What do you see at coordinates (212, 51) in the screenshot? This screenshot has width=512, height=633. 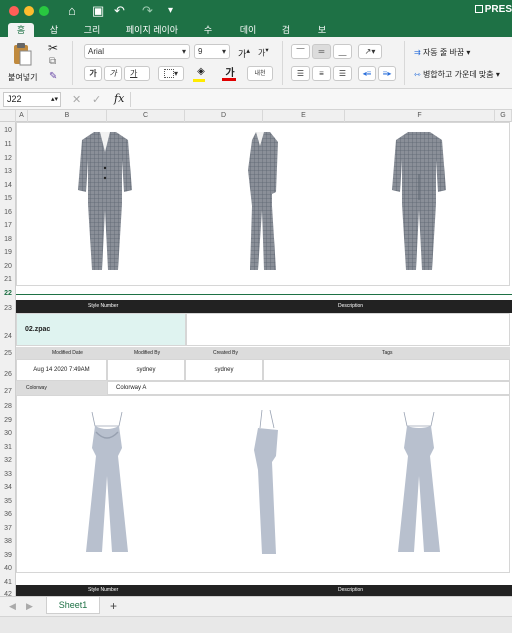 I see `font-size-select: 9 ▾` at bounding box center [212, 51].